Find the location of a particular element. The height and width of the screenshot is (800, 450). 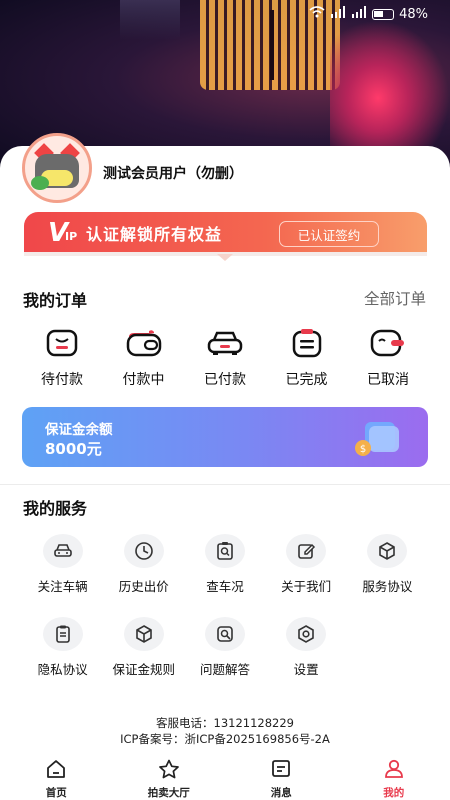

order-pending-payment: 待付款 is located at coordinates (62, 357).